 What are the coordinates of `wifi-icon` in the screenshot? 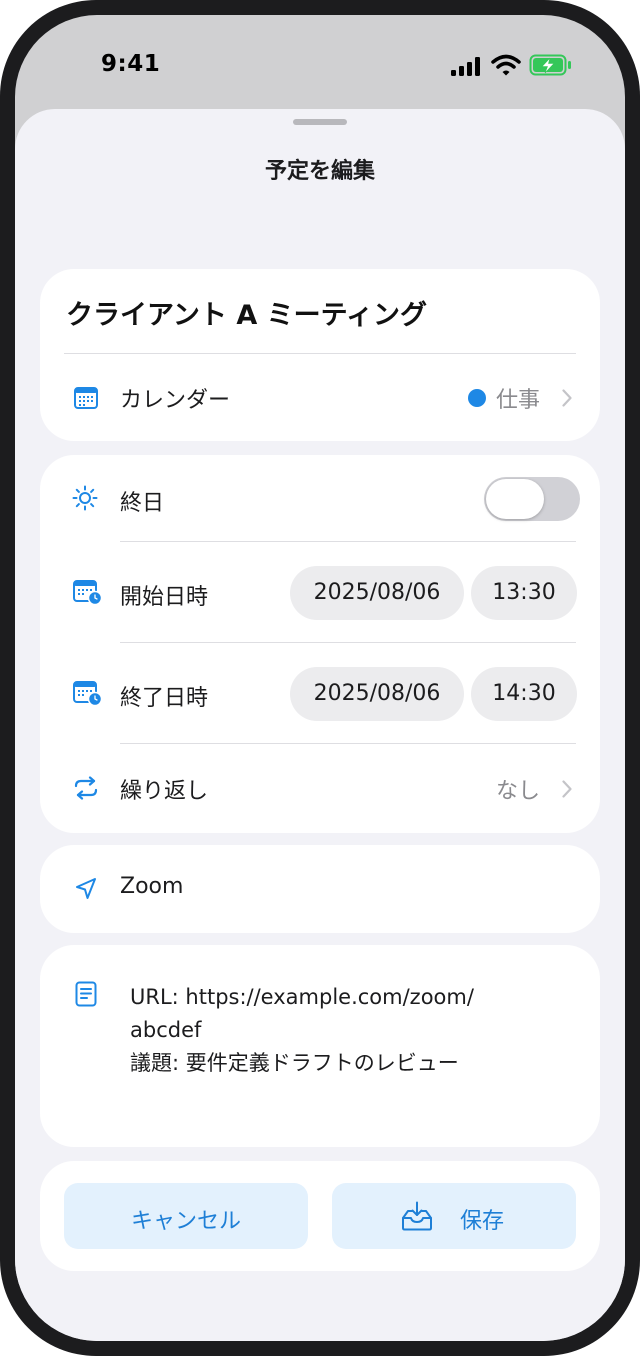 It's located at (506, 65).